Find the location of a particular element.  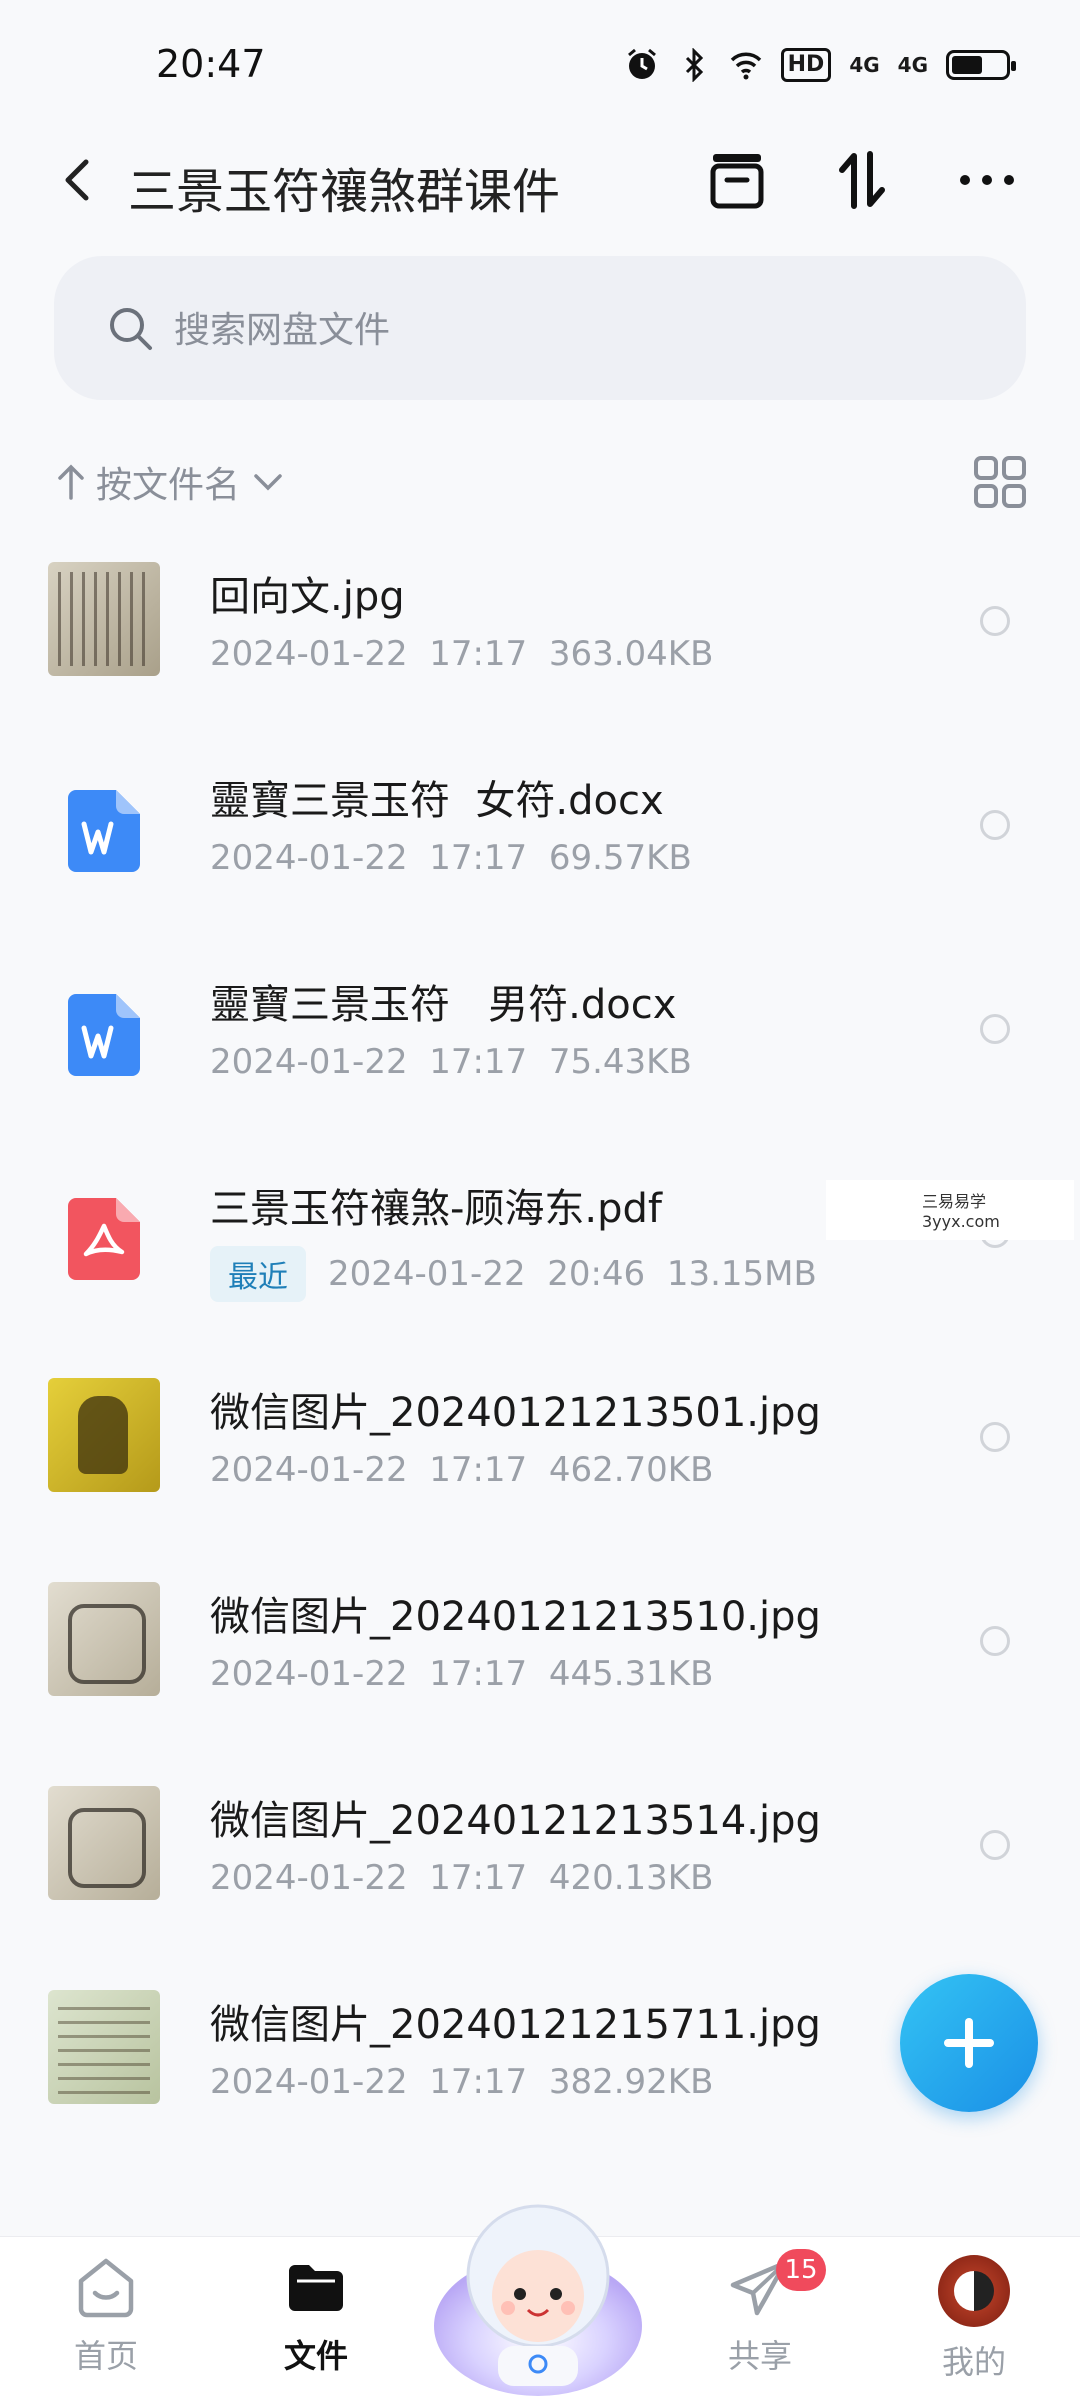

file-meta: 2024-01-22 17:17 363.04KB is located at coordinates (461, 654).